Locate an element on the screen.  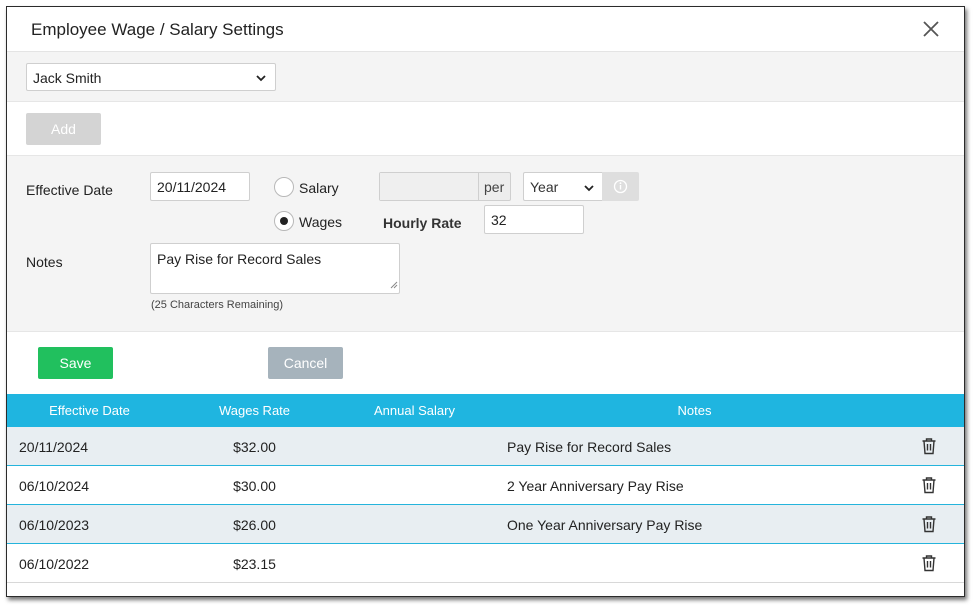
wages-radio is located at coordinates (284, 221).